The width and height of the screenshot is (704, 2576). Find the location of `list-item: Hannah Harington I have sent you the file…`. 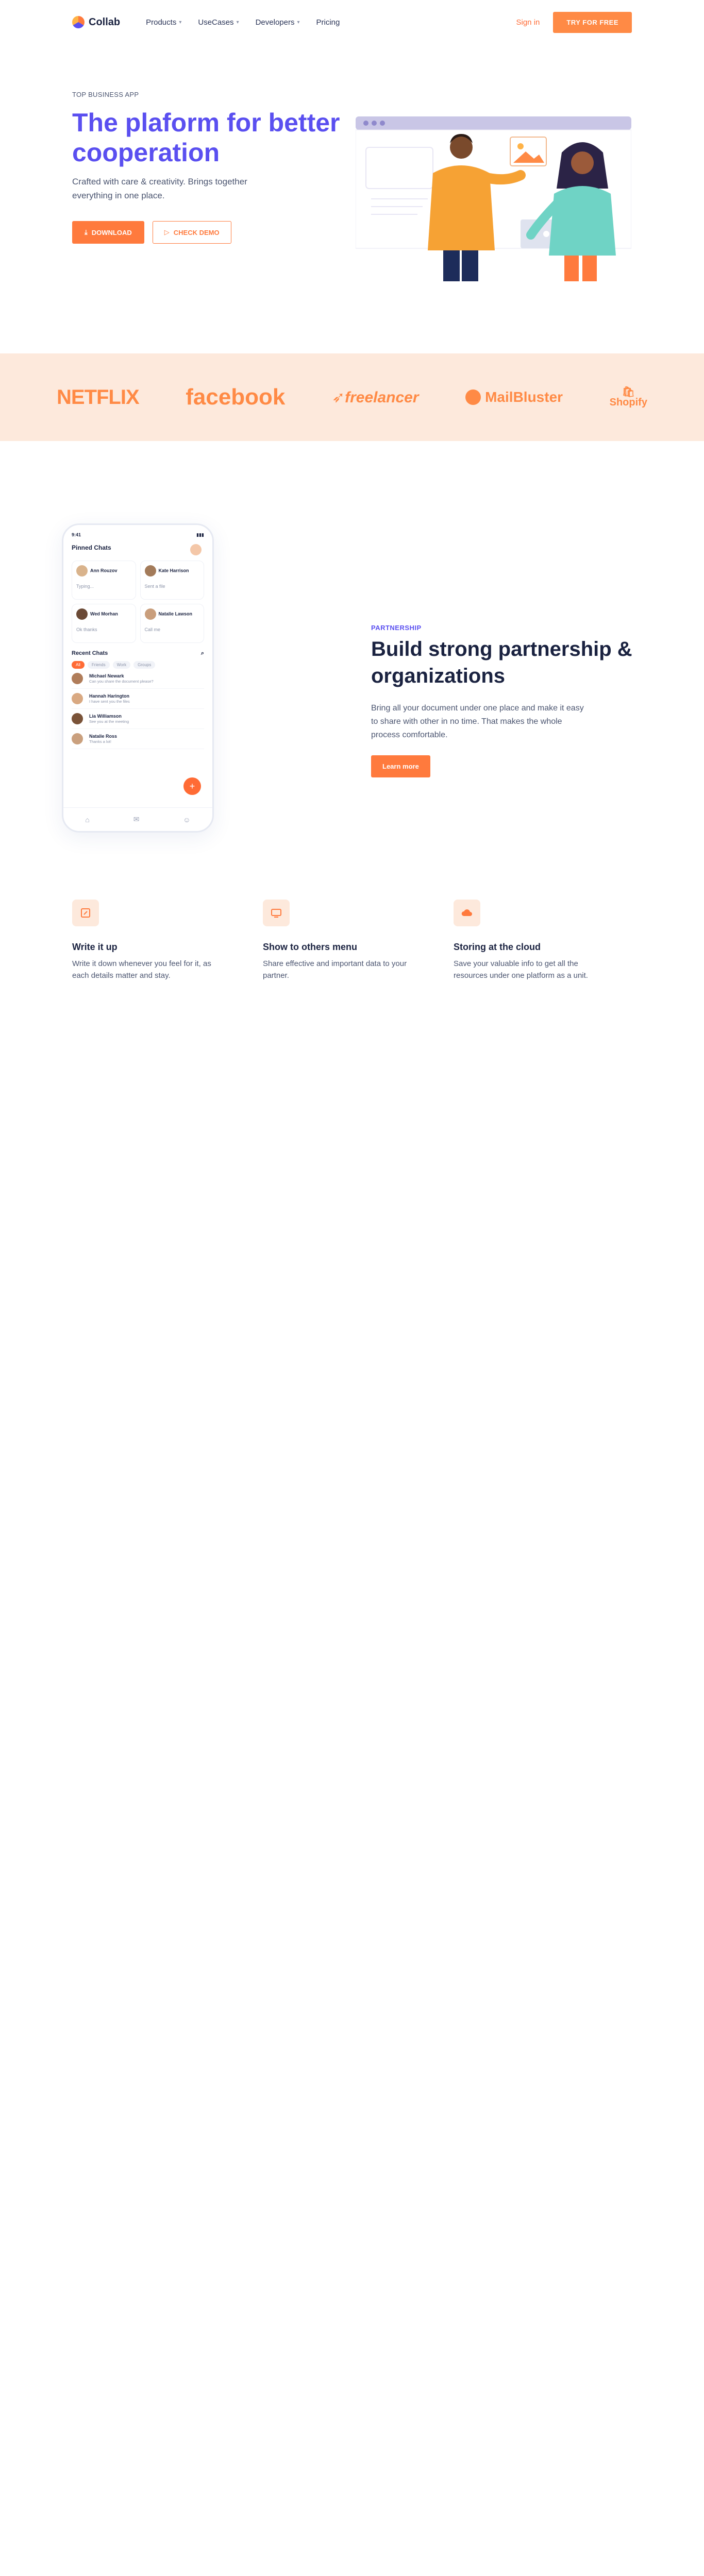

list-item: Hannah Harington I have sent you the file… is located at coordinates (138, 699).